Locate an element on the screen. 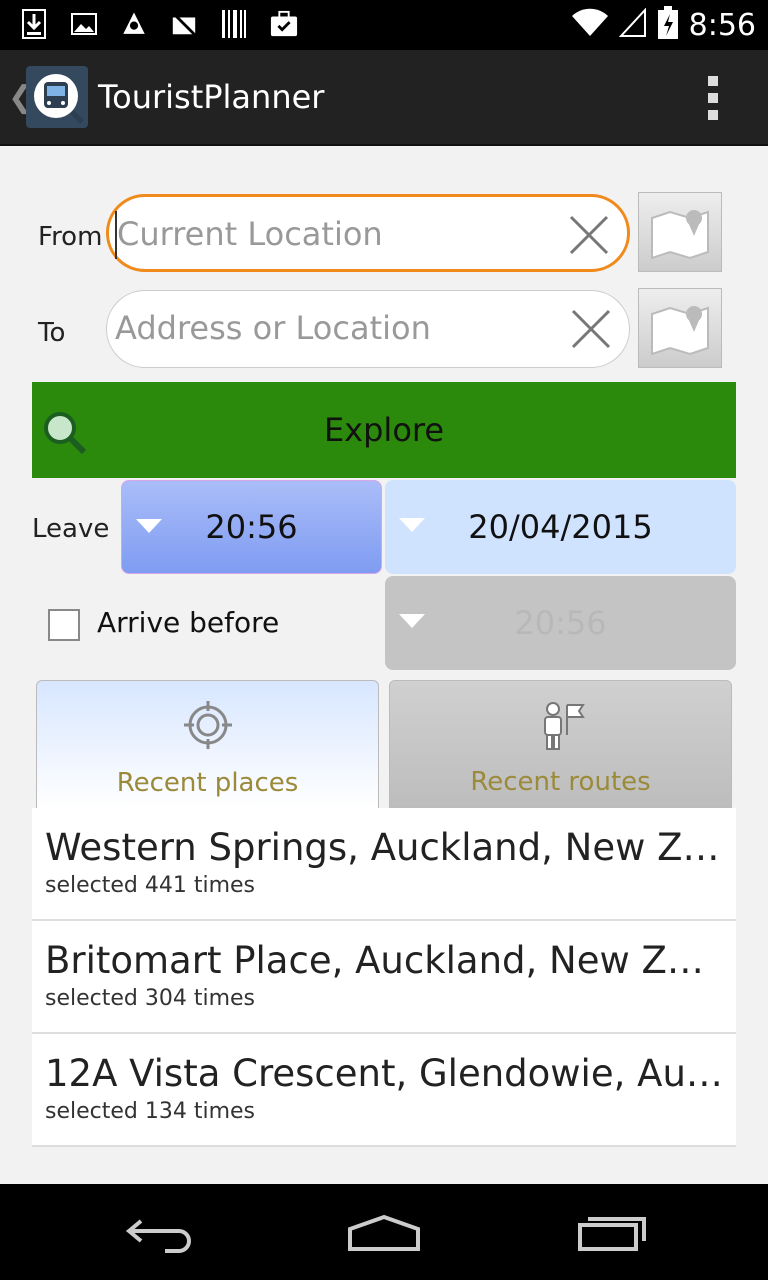 This screenshot has height=1280, width=768. leave-time-picker: 20:56 is located at coordinates (251, 527).